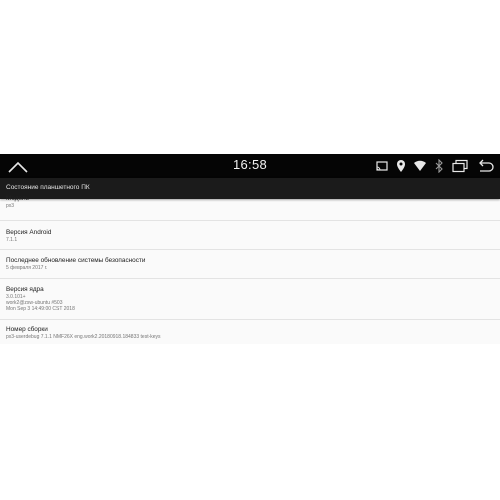 This screenshot has height=500, width=500. I want to click on cast-icon, so click(382, 166).